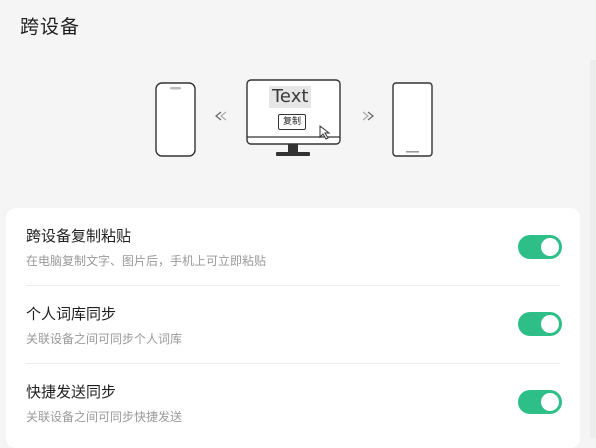  I want to click on setting-title: 快捷发送同步, so click(71, 392).